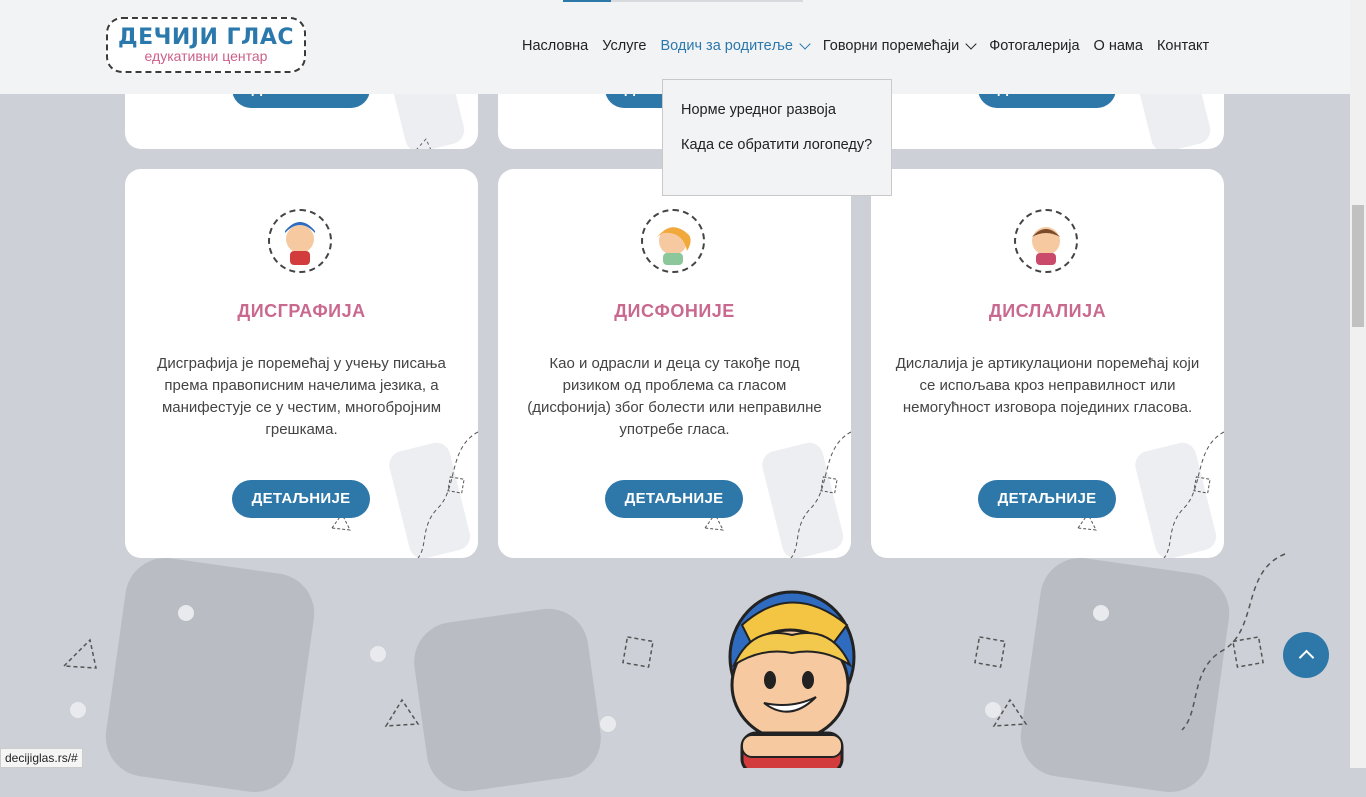 This screenshot has width=1366, height=797. What do you see at coordinates (300, 241) in the screenshot?
I see `avatar-boy-cap` at bounding box center [300, 241].